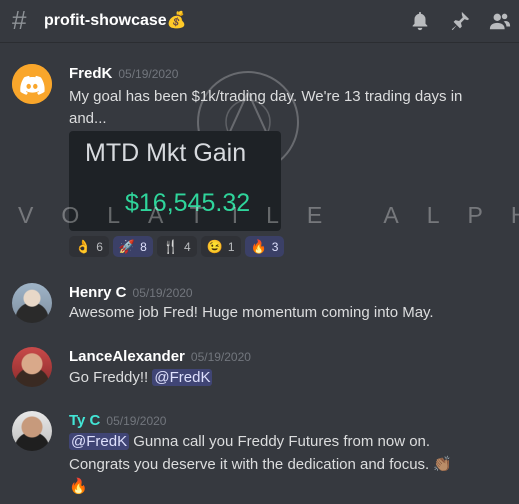 The width and height of the screenshot is (519, 504). I want to click on reaction-rocket: 🚀 8, so click(132, 246).